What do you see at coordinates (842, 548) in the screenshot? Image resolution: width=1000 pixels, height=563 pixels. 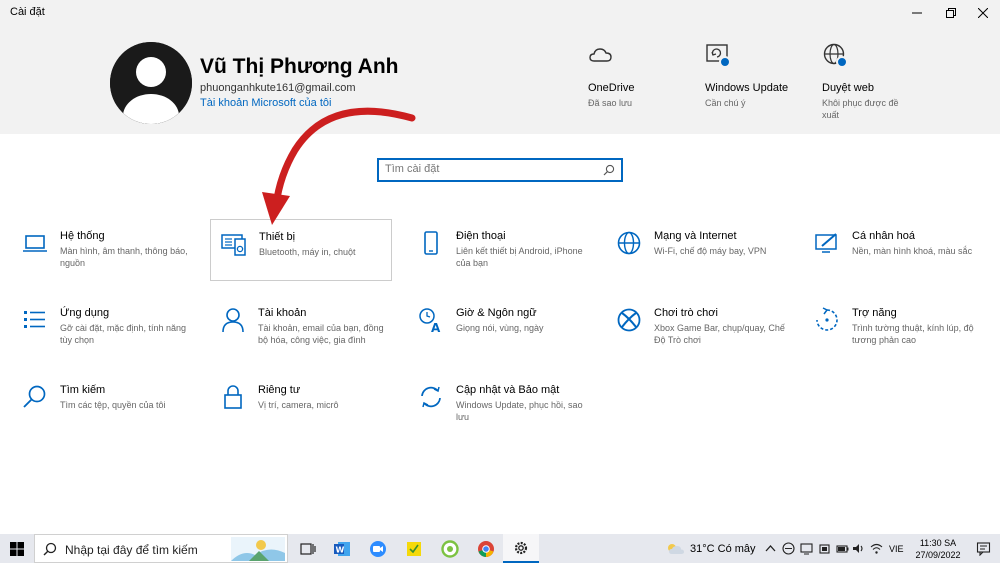 I see `battery-icon` at bounding box center [842, 548].